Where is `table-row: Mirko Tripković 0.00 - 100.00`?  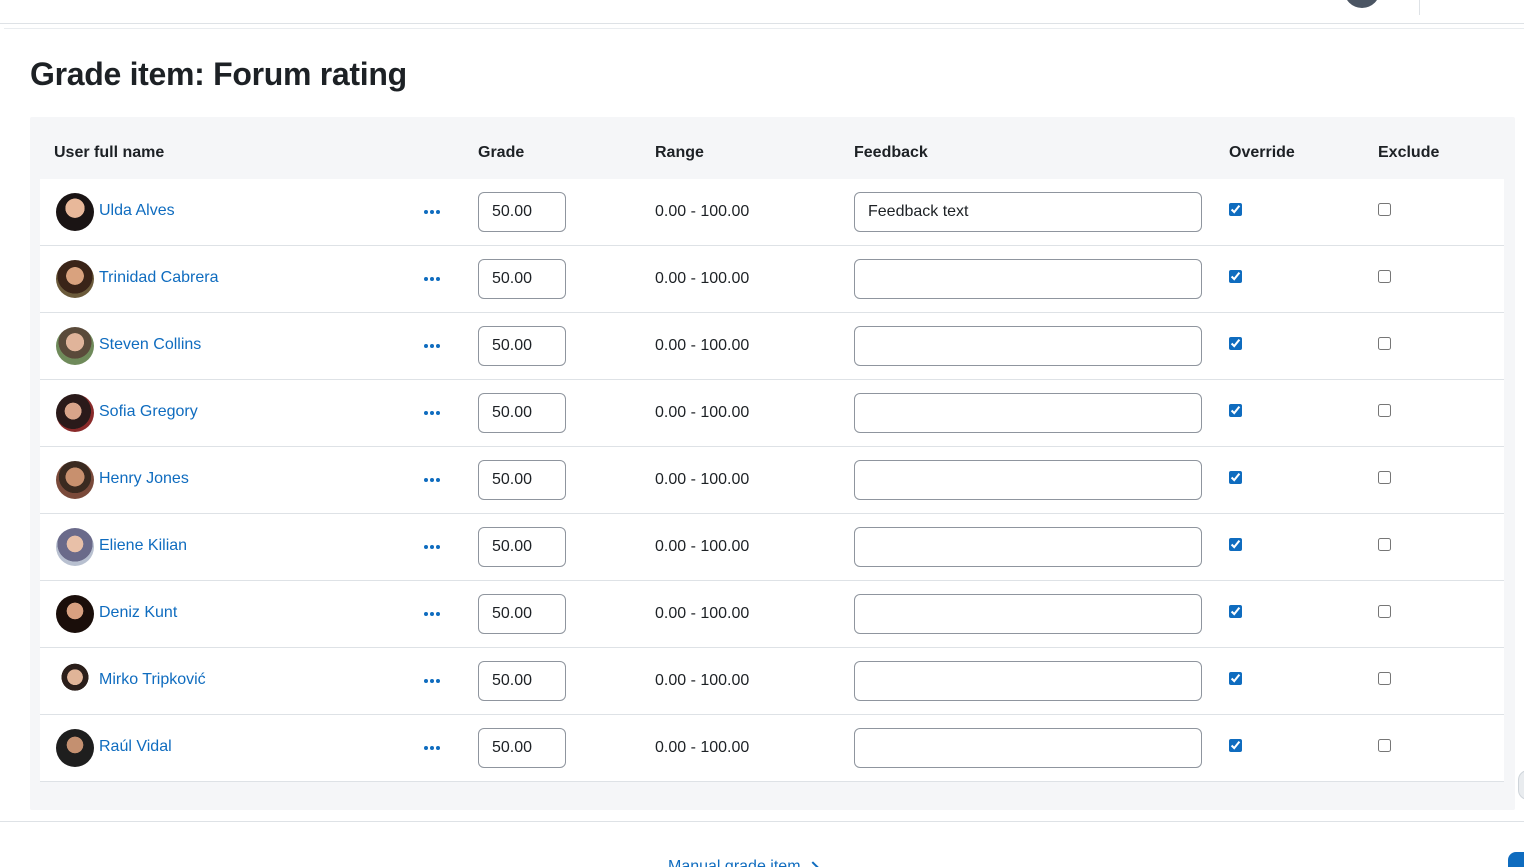
table-row: Mirko Tripković 0.00 - 100.00 is located at coordinates (772, 681).